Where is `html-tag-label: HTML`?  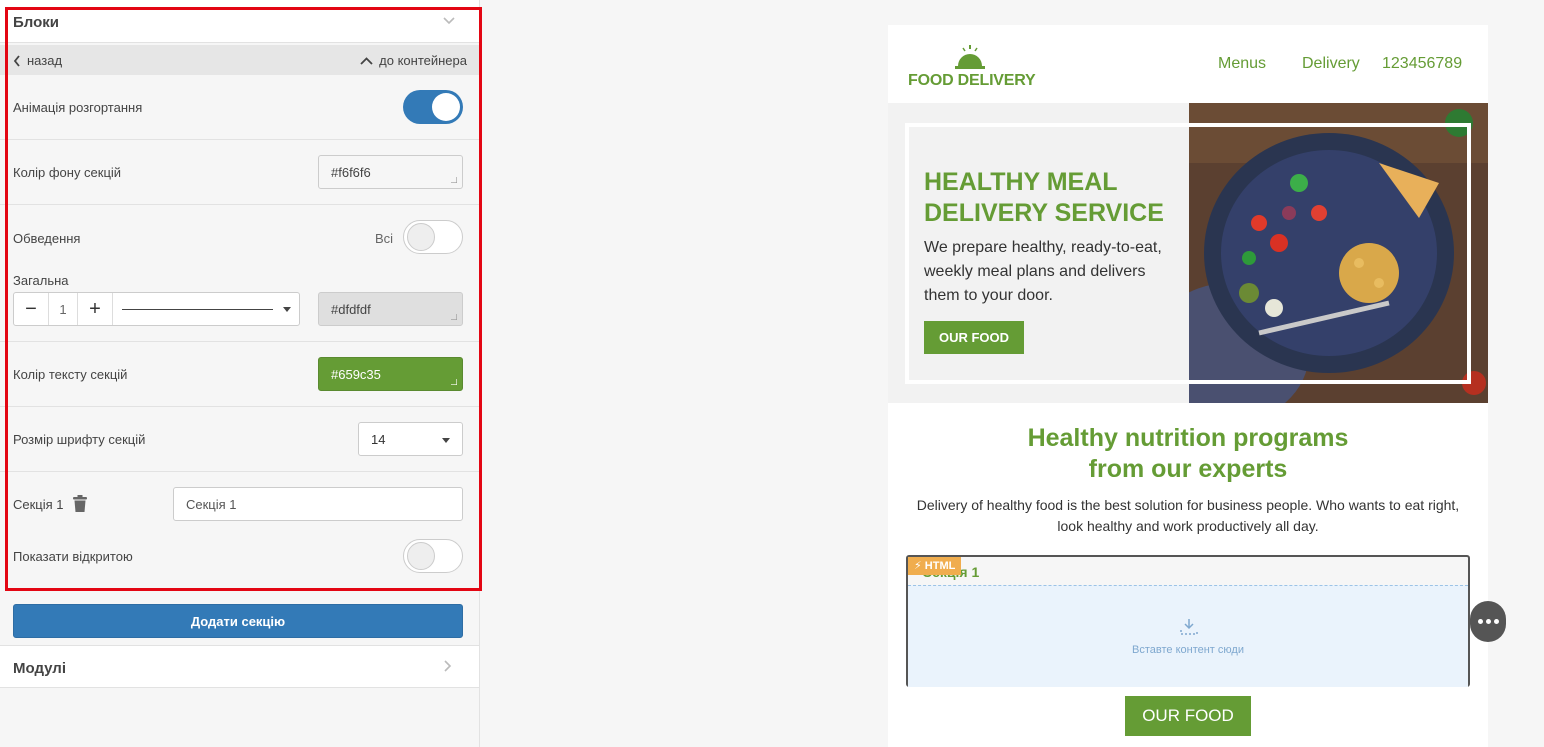
html-tag-label: HTML is located at coordinates (940, 566).